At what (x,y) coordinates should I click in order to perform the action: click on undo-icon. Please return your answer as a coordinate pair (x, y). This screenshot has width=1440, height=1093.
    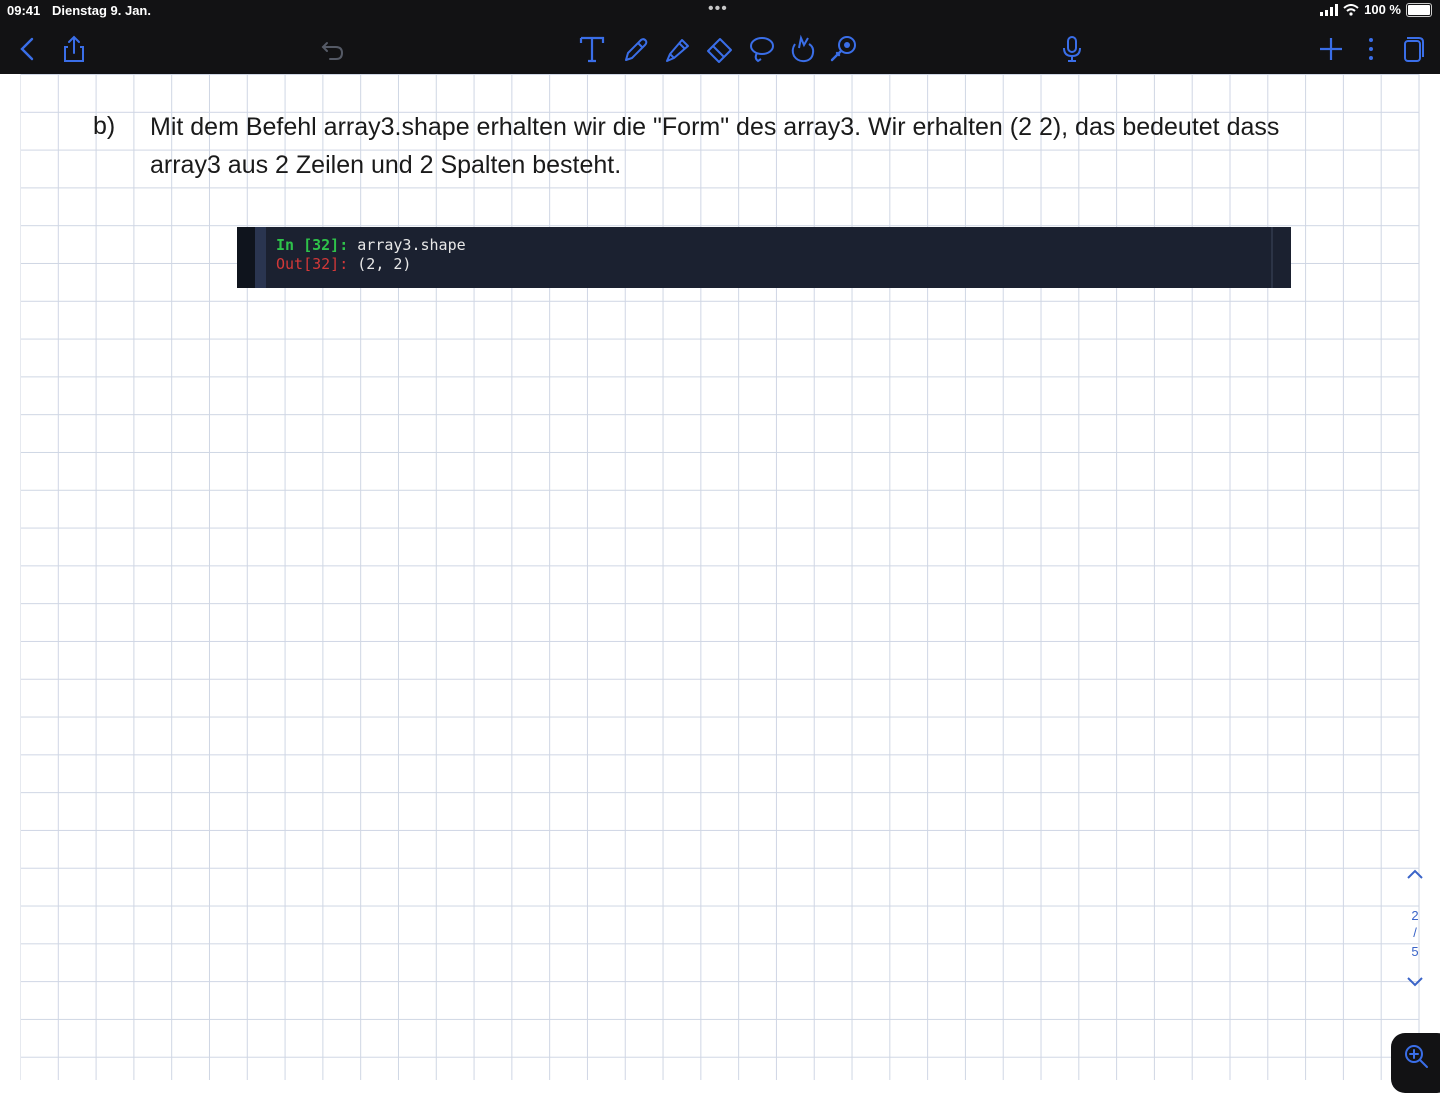
    Looking at the image, I should click on (332, 51).